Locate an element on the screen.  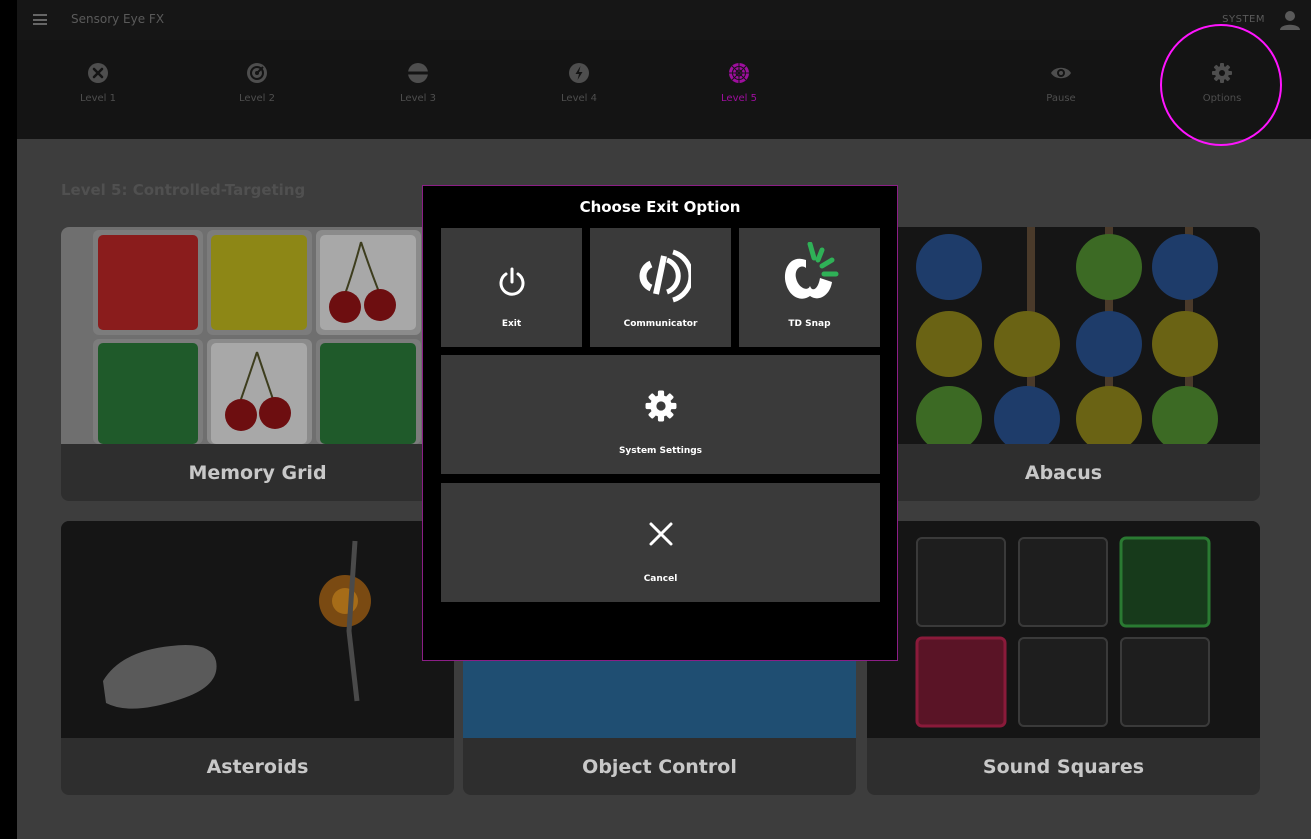
card-sound-squares: Sound Squares is located at coordinates (1063, 658).